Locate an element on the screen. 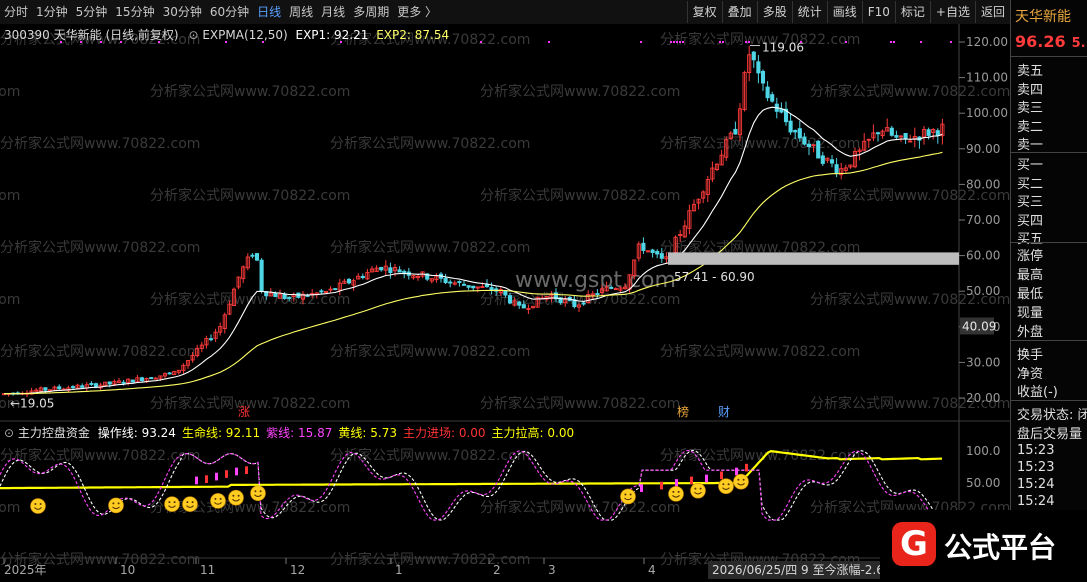  period-tab-5: 60分钟 is located at coordinates (229, 12).